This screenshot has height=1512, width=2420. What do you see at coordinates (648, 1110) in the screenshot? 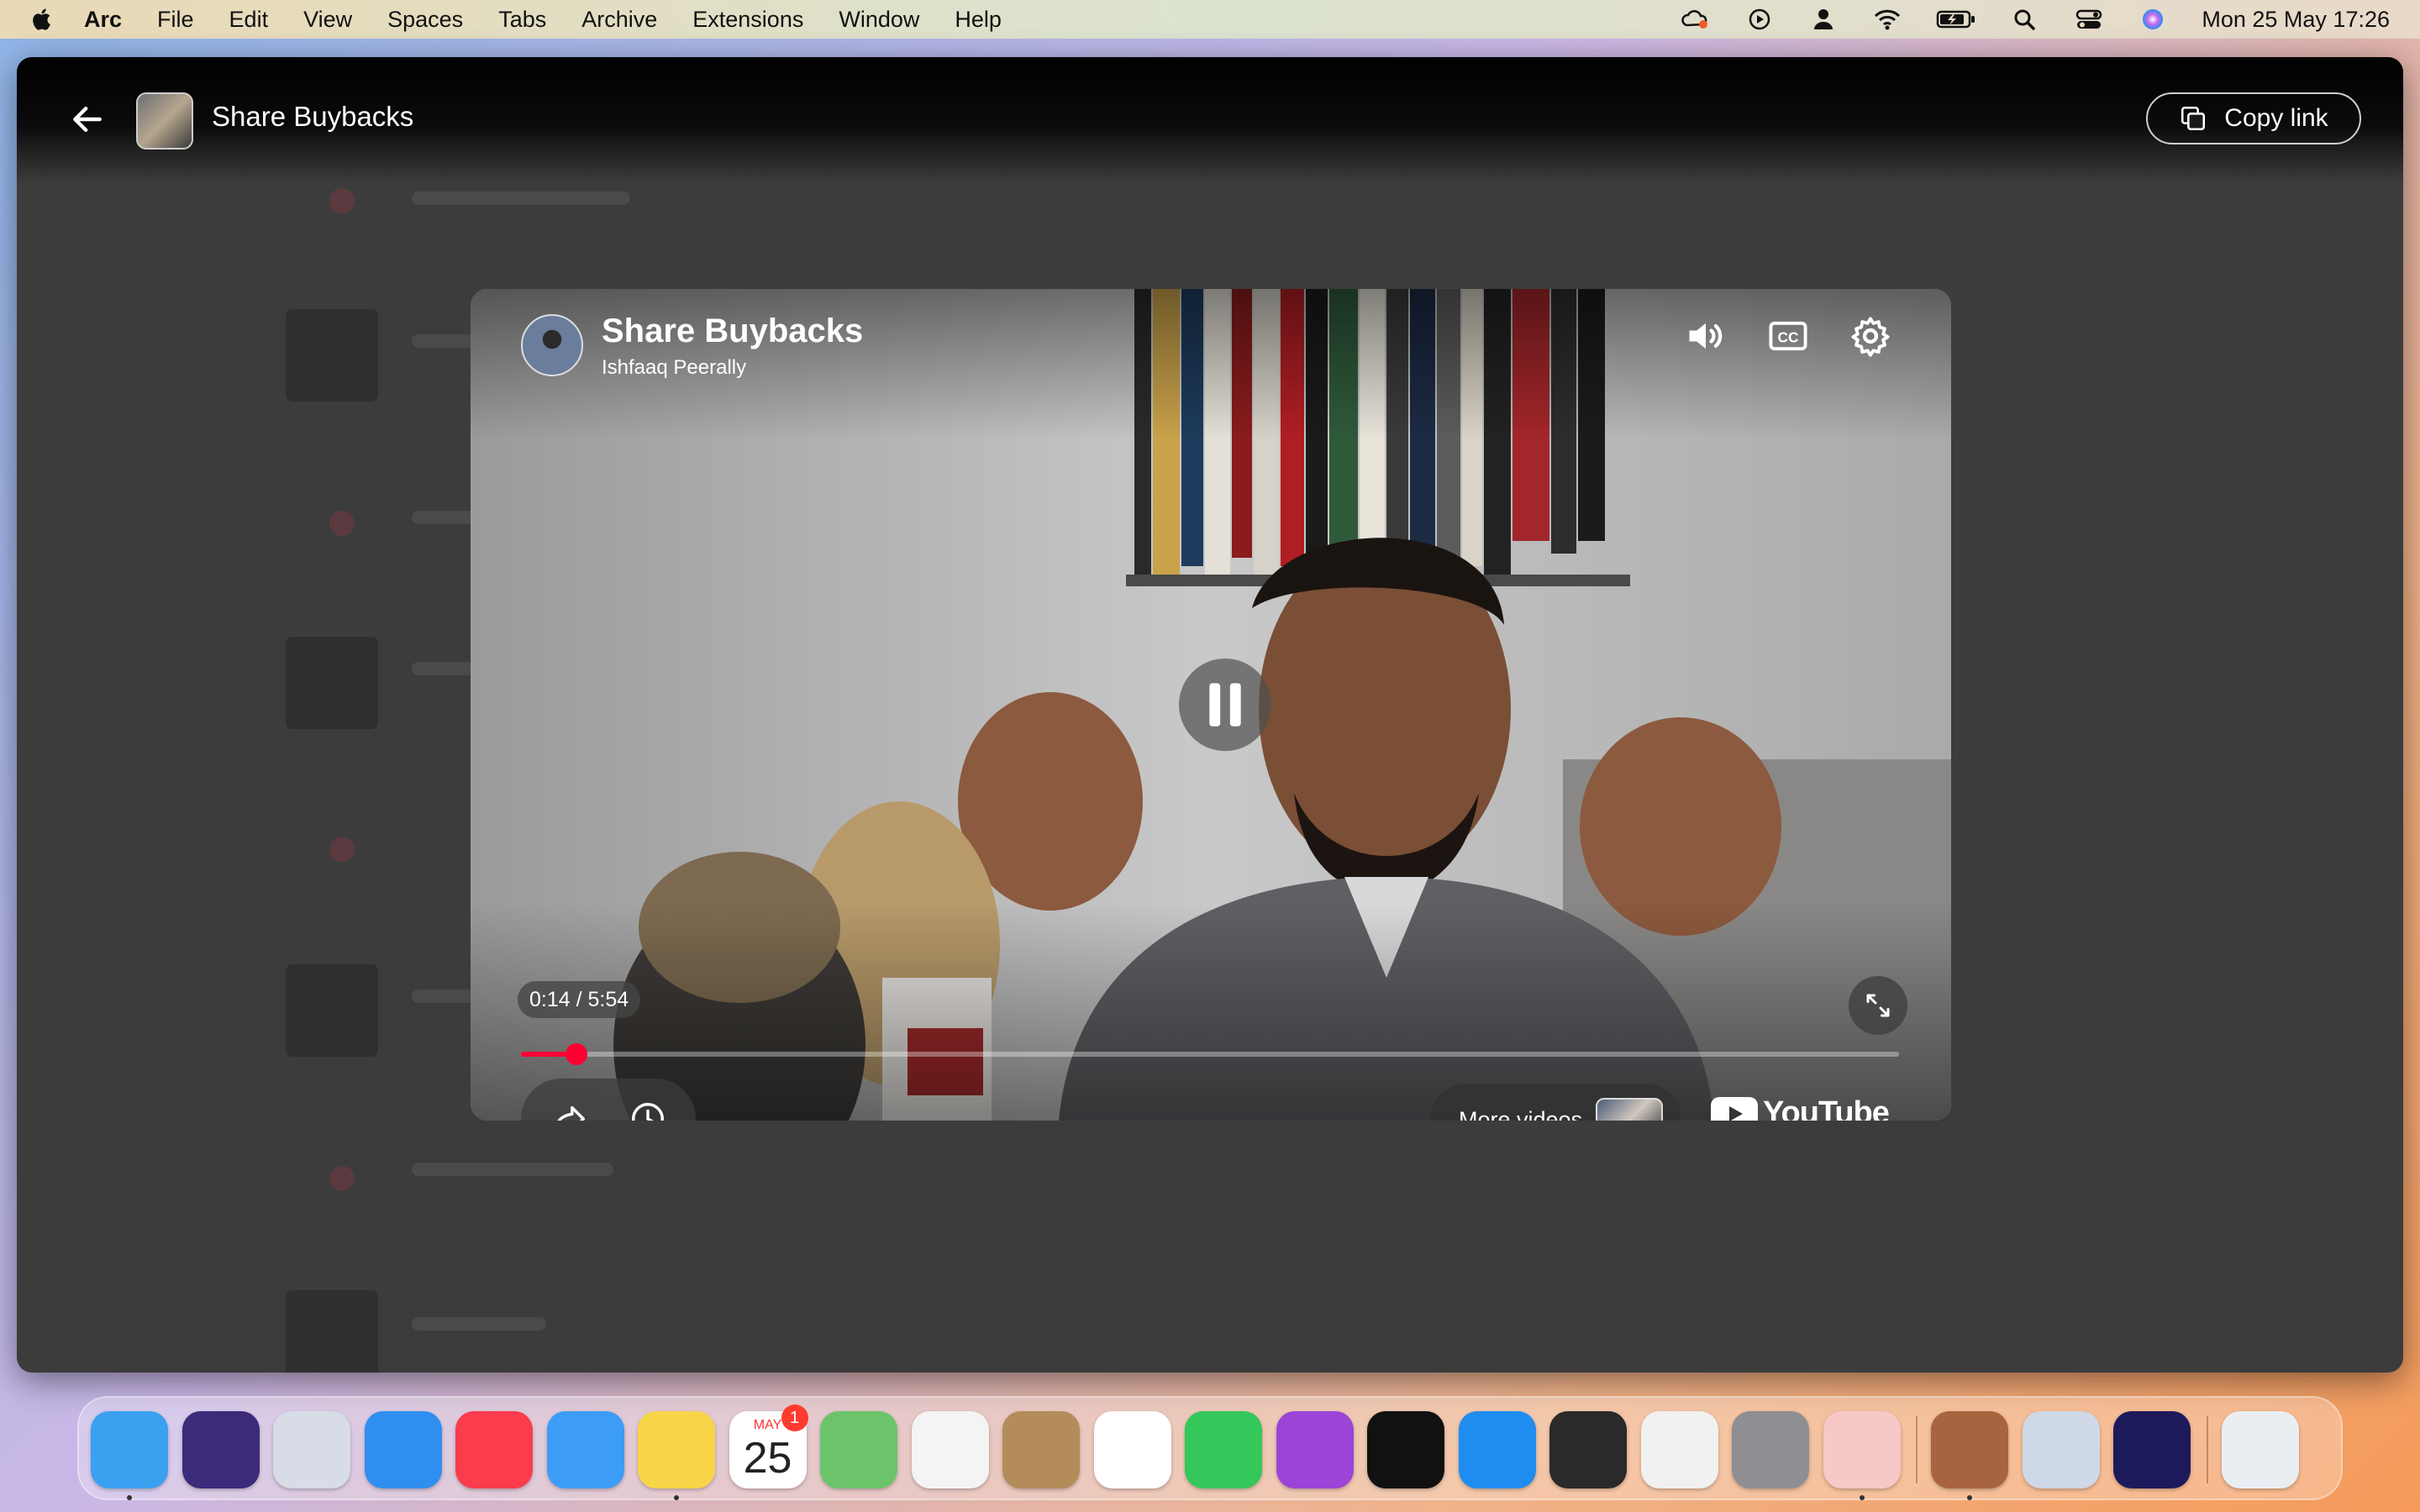
I see `watch-later-clock-icon` at bounding box center [648, 1110].